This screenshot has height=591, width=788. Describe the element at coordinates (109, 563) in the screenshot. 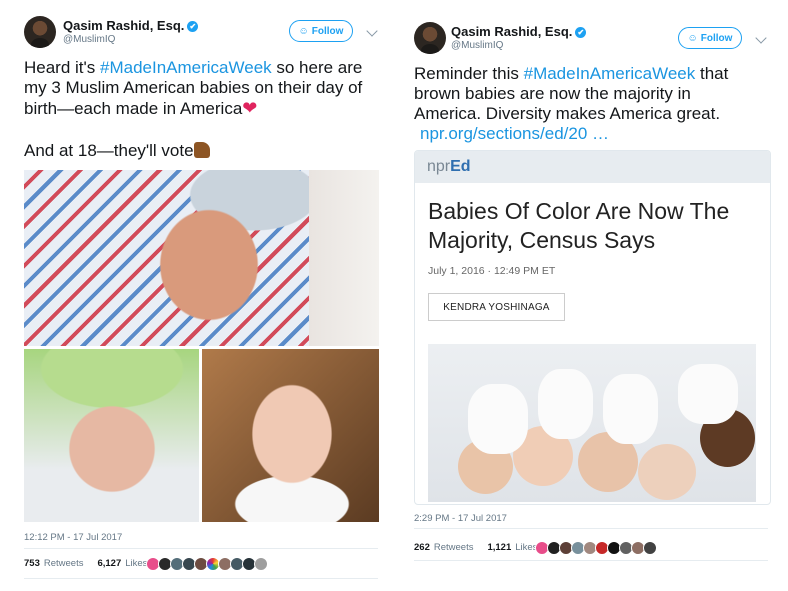

I see `likes-count: 6,127` at that location.